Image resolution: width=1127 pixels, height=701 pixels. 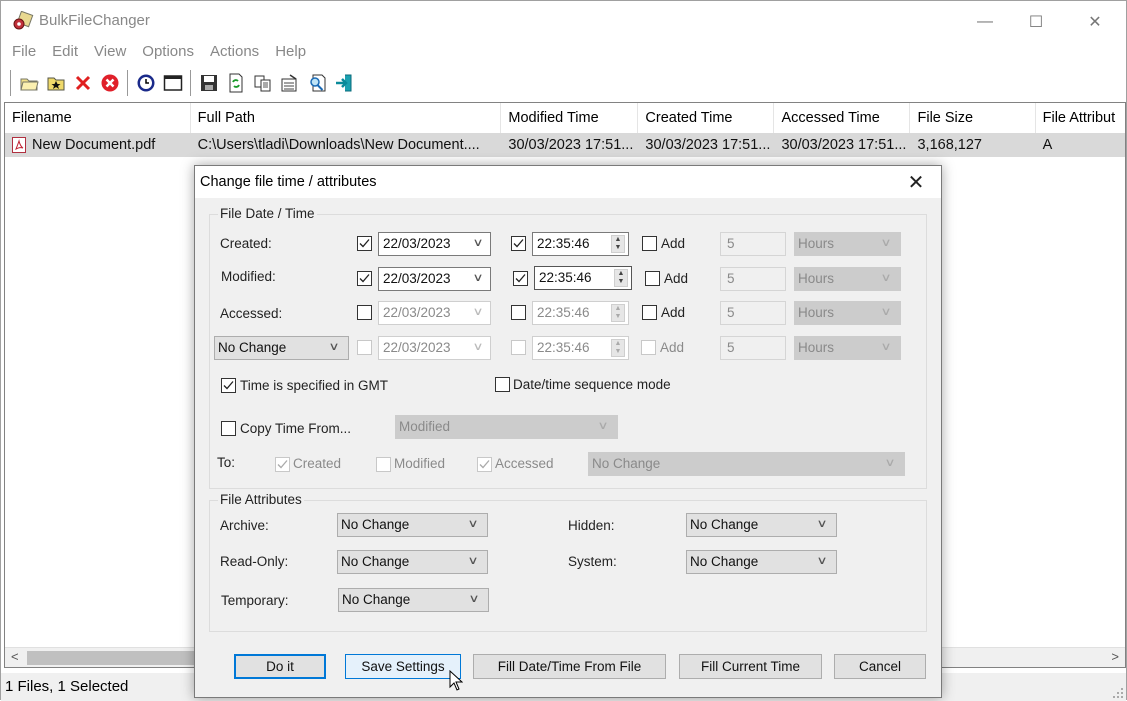 What do you see at coordinates (383, 464) in the screenshot?
I see `to-modified-checkbox` at bounding box center [383, 464].